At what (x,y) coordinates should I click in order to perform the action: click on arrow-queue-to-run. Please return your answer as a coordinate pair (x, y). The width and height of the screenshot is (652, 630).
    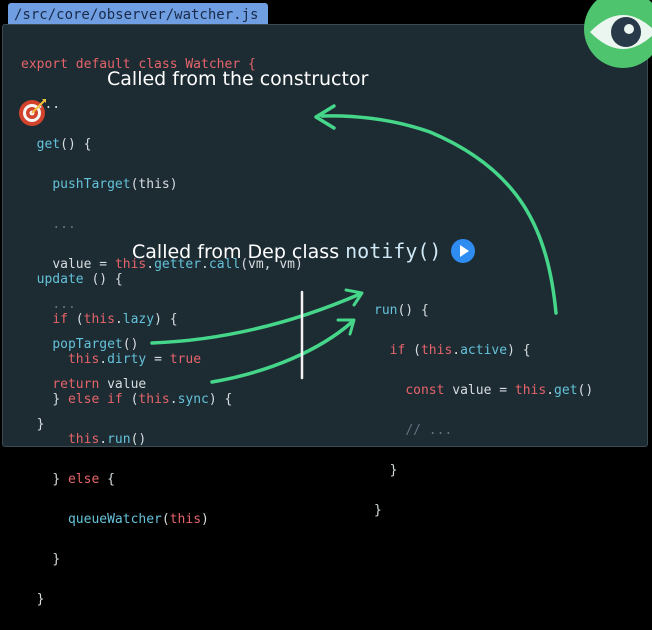
    Looking at the image, I should click on (282, 352).